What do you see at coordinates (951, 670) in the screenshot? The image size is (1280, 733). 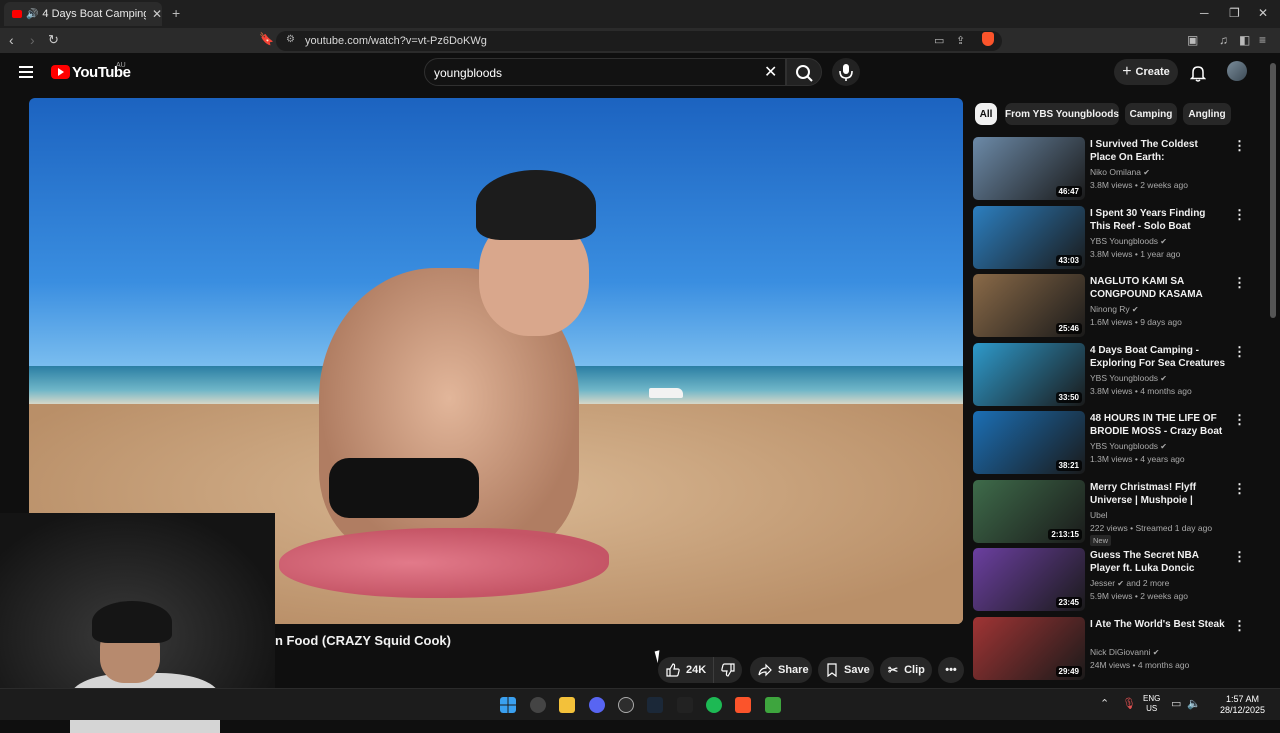 I see `more-actions-button: •••` at bounding box center [951, 670].